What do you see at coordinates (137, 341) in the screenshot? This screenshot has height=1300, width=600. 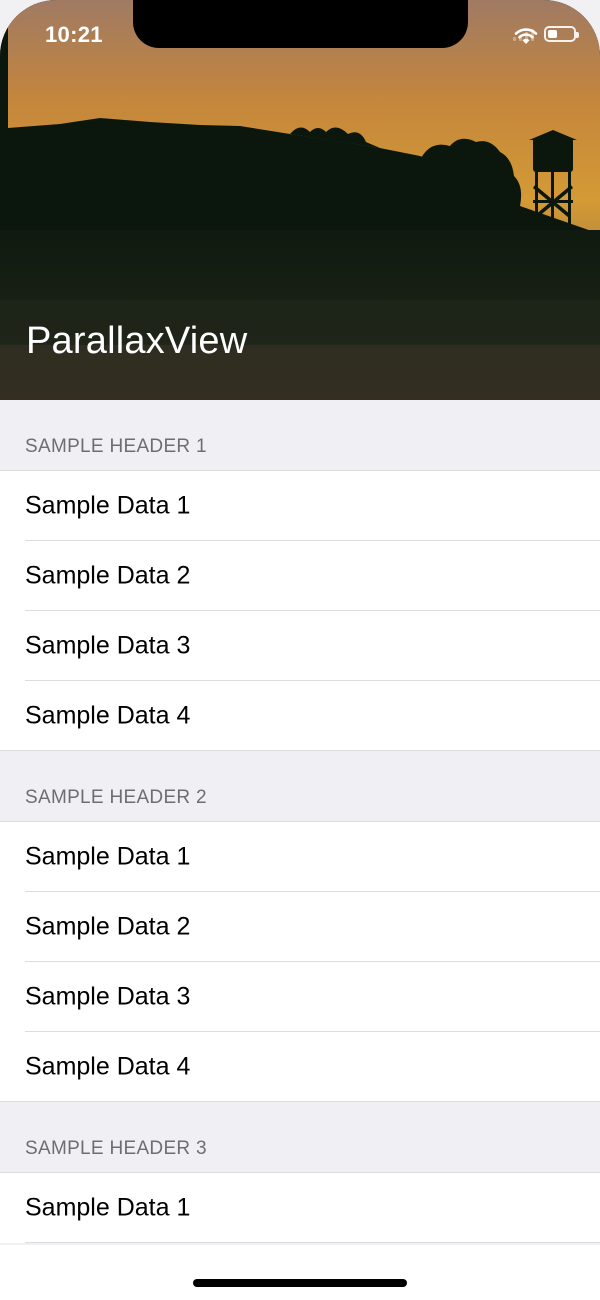 I see `header-title: ParallaxView` at bounding box center [137, 341].